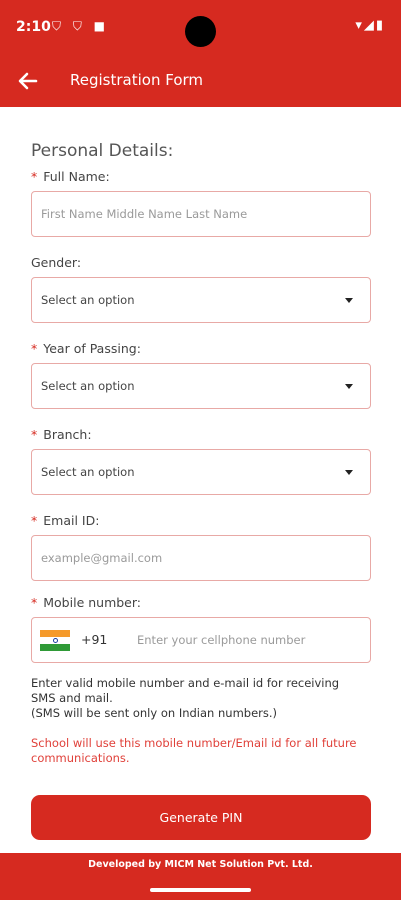 The height and width of the screenshot is (900, 401). I want to click on back-arrow-icon, so click(28, 81).